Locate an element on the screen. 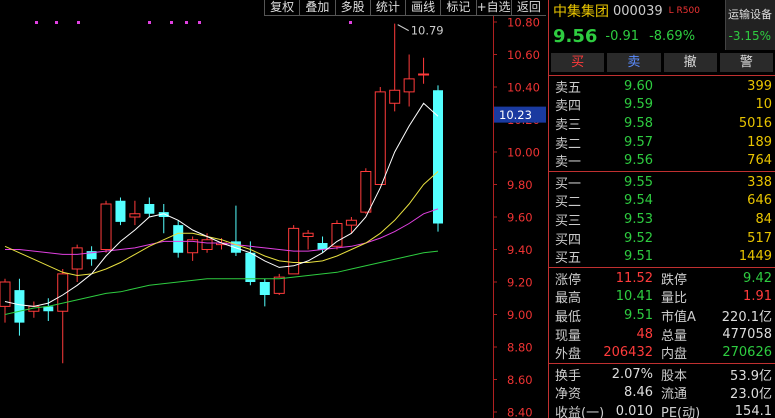 This screenshot has height=418, width=775. stat-row: 涨停 11.52 跌停 9.42 is located at coordinates (662, 278).